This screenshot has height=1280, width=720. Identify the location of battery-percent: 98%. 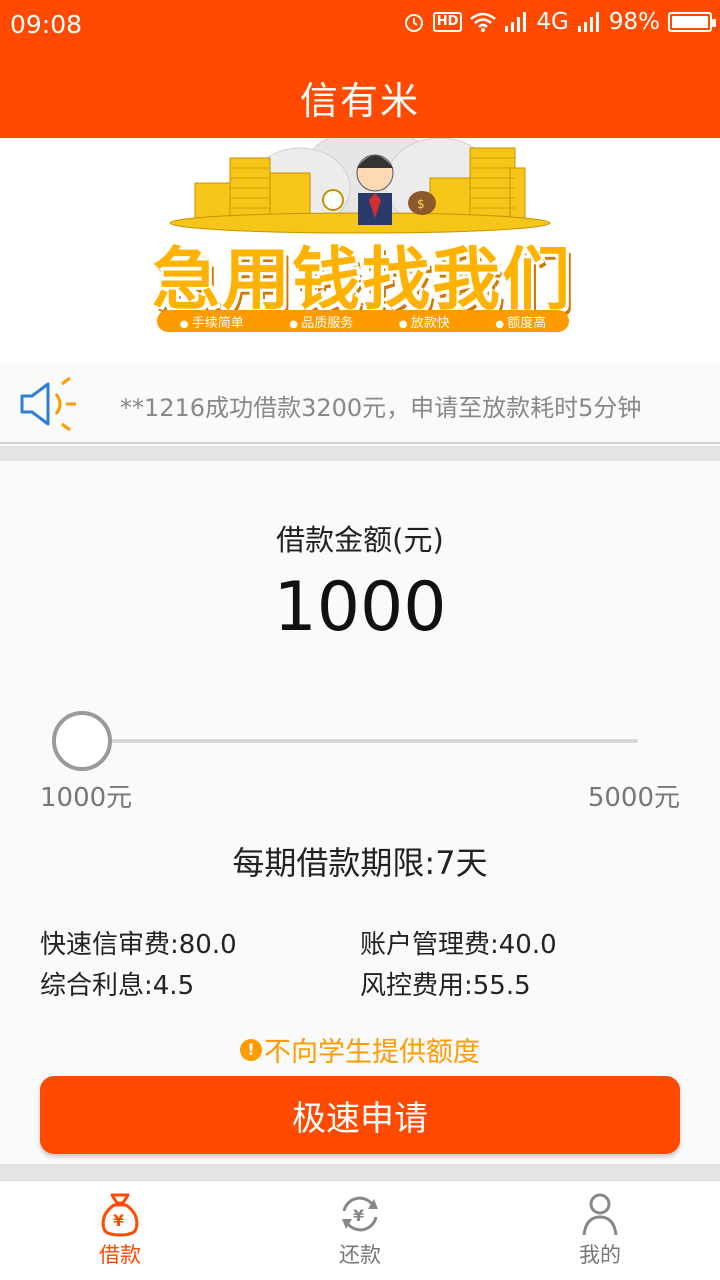
(634, 22).